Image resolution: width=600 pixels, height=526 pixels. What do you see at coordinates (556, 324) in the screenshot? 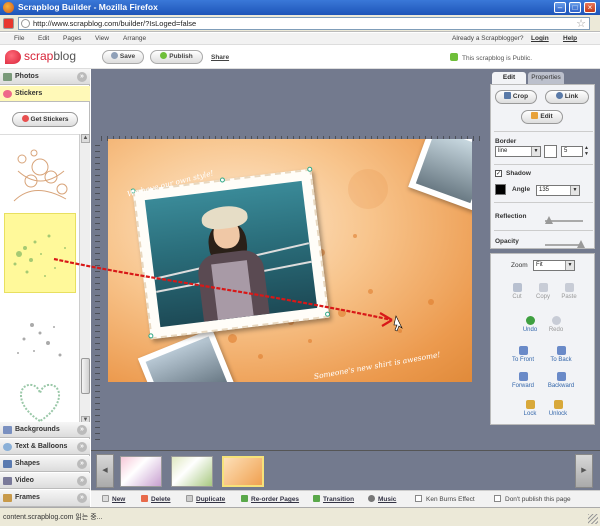
I see `redo-button: Redo` at bounding box center [556, 324].